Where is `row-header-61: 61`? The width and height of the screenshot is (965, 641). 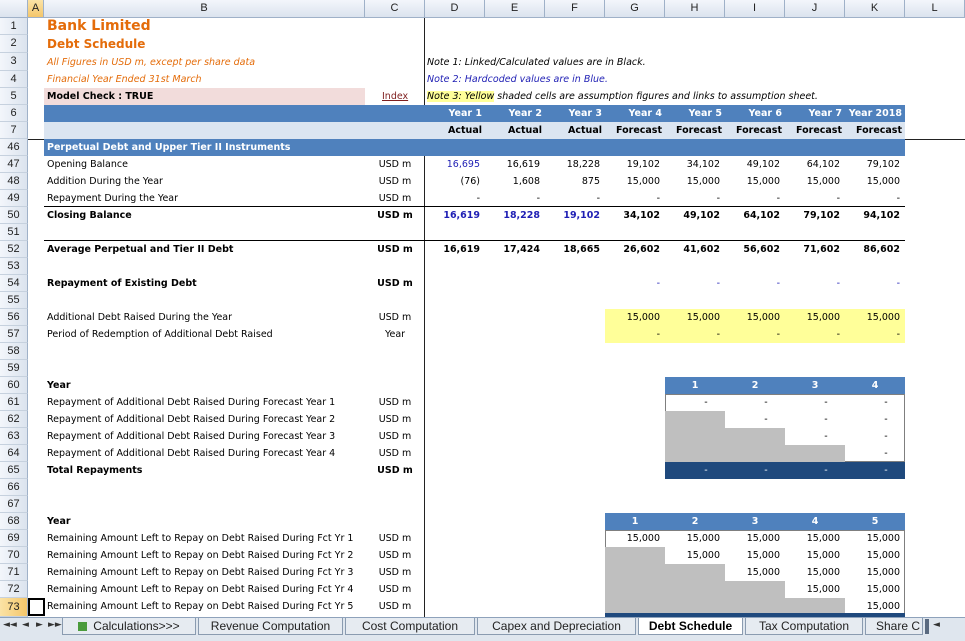 row-header-61: 61 is located at coordinates (14, 402).